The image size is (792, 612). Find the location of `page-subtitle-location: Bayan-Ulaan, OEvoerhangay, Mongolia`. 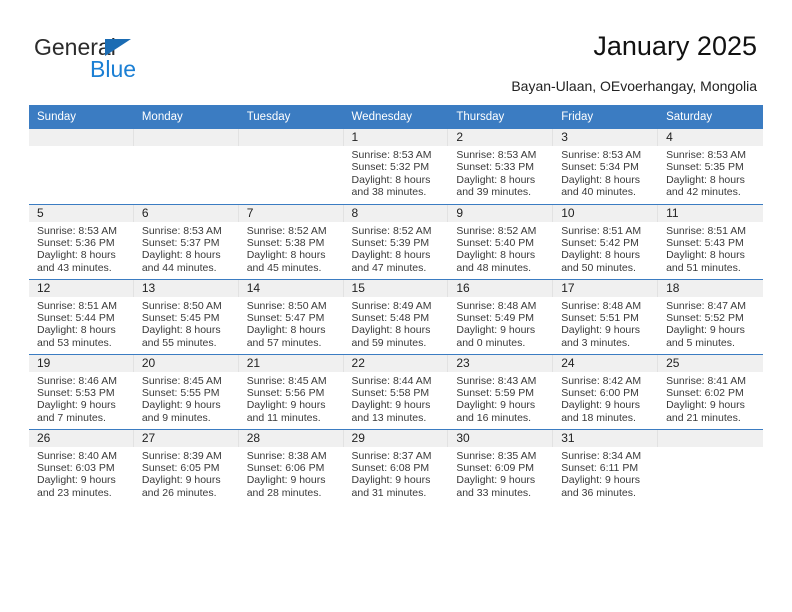

page-subtitle-location: Bayan-Ulaan, OEvoerhangay, Mongolia is located at coordinates (634, 86).